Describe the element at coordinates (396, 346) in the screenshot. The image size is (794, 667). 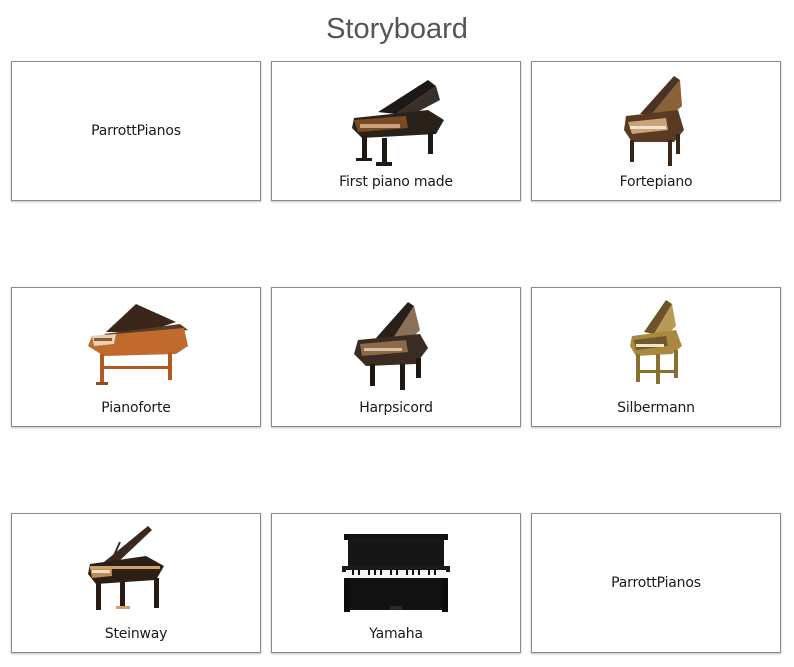
I see `harpsichord-dark-icon` at that location.